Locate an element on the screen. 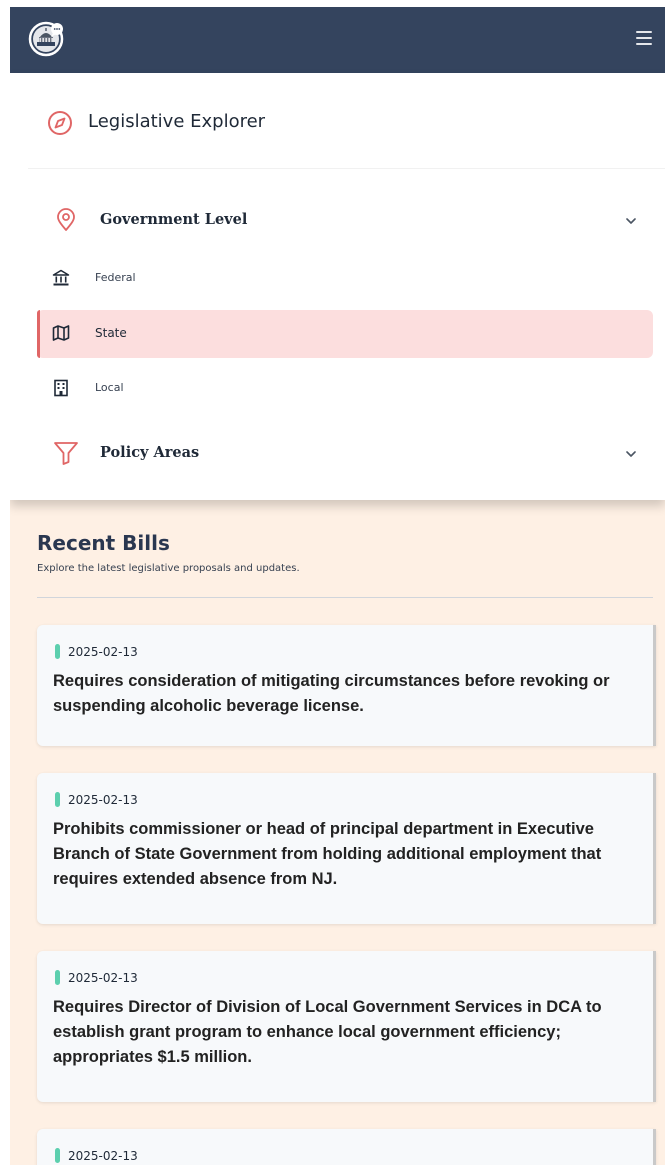 The image size is (665, 1165). government-level-label: Government Level is located at coordinates (174, 219).